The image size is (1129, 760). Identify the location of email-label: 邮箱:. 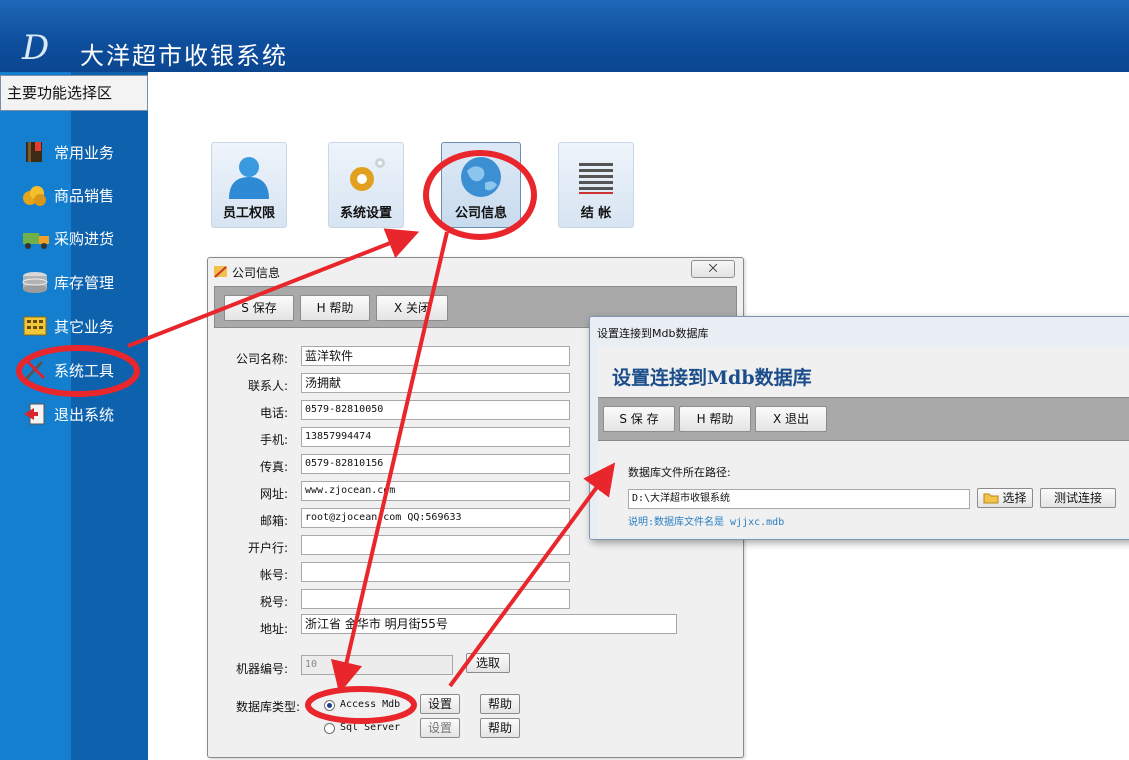
(273, 521).